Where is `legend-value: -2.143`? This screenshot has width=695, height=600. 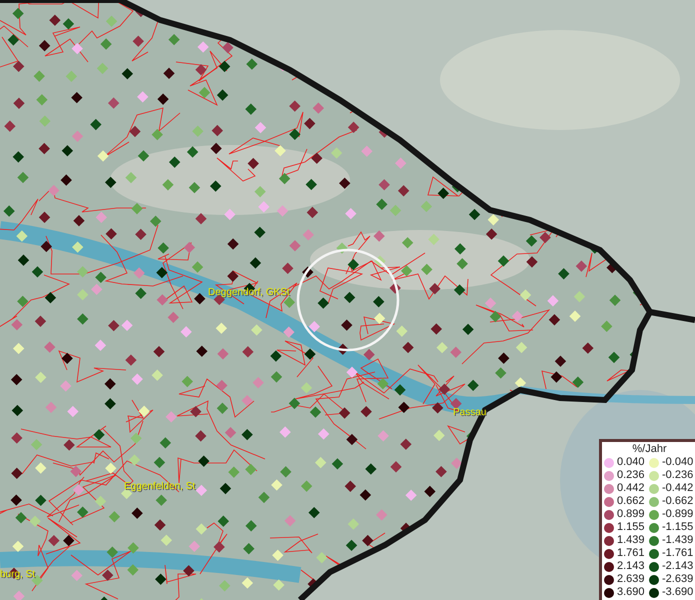
legend-value: -2.143 is located at coordinates (678, 566).